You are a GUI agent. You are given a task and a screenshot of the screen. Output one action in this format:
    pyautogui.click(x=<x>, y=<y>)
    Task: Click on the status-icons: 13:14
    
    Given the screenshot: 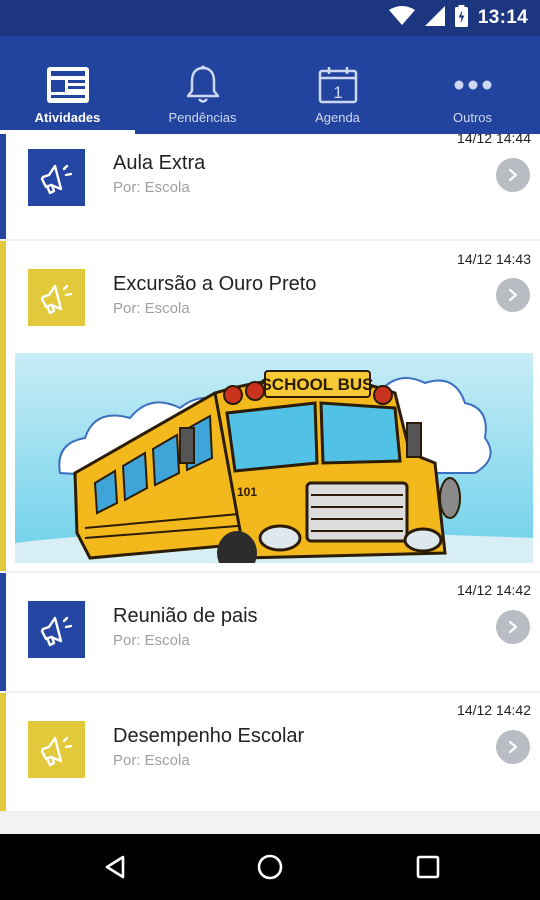 What is the action you would take?
    pyautogui.click(x=458, y=18)
    